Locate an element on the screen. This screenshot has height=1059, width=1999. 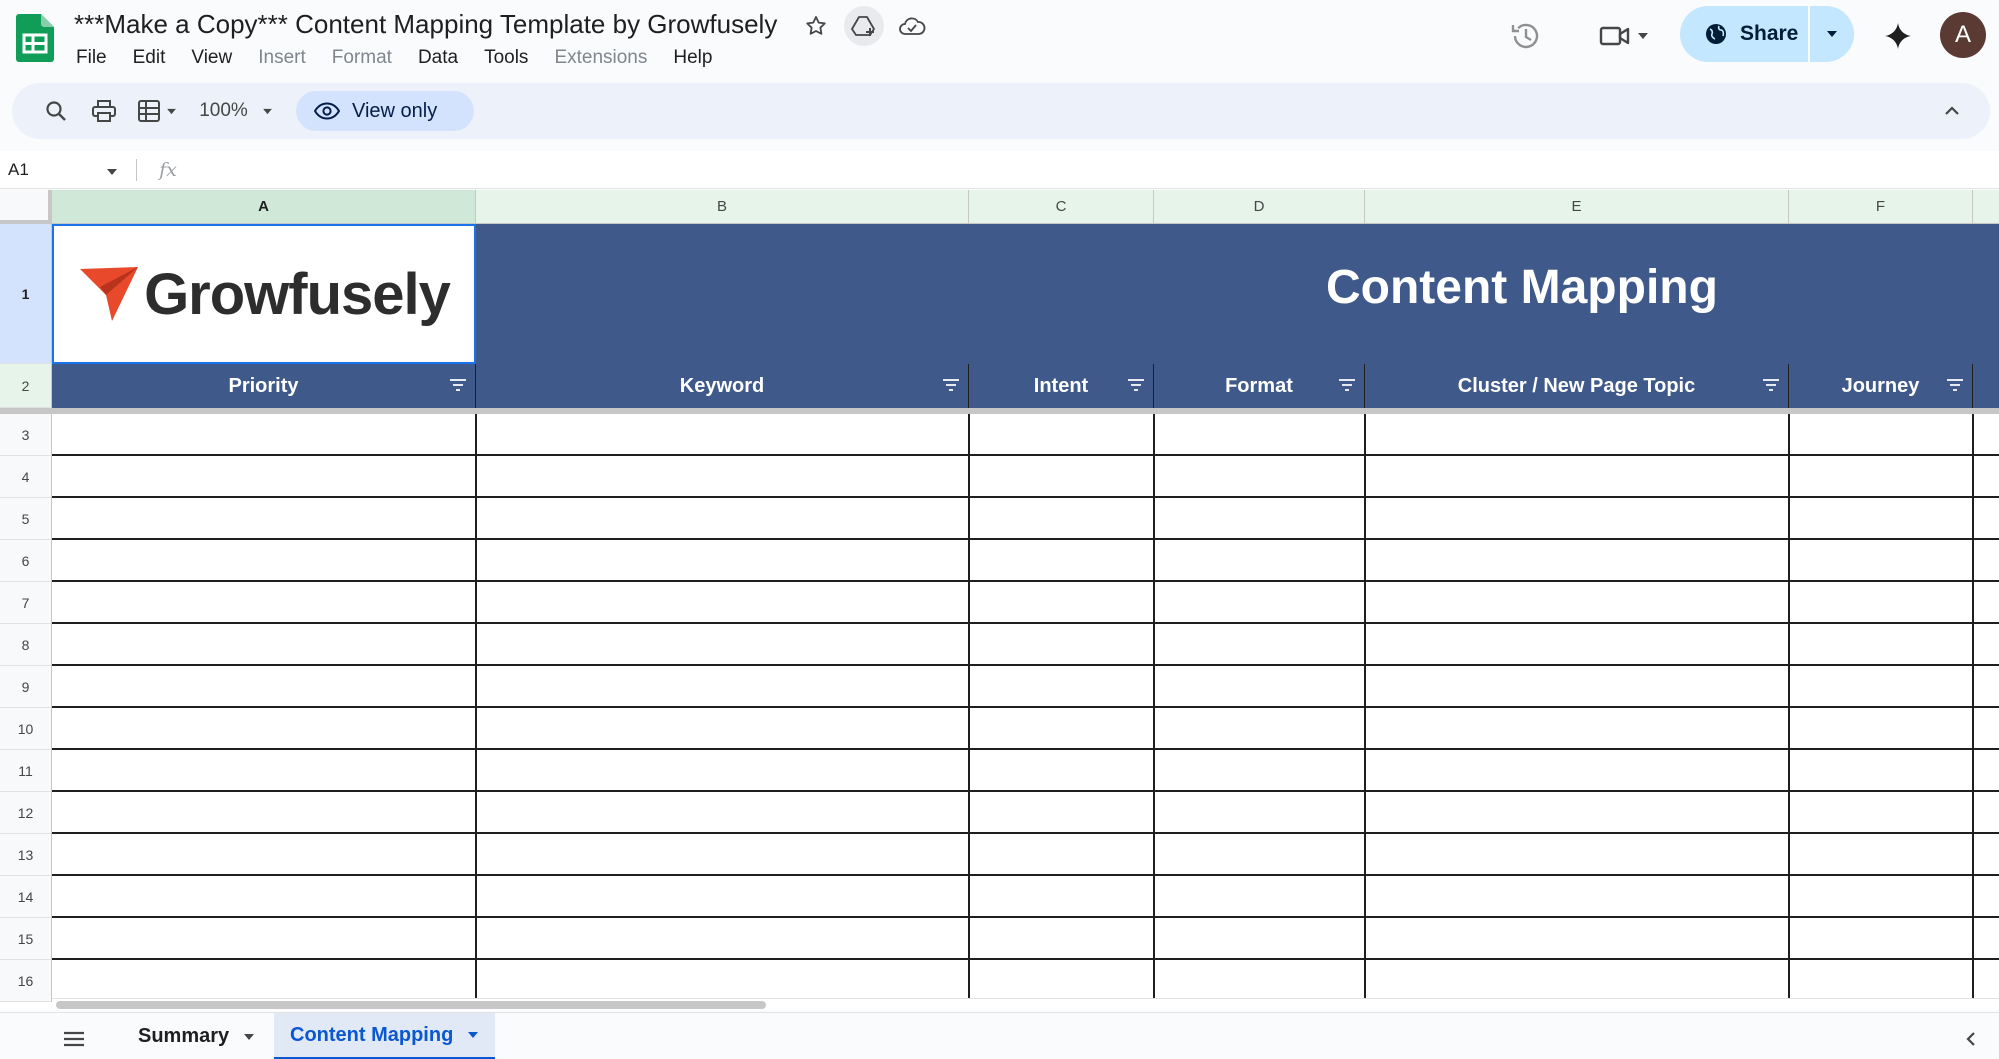
select-view-button is located at coordinates (157, 111).